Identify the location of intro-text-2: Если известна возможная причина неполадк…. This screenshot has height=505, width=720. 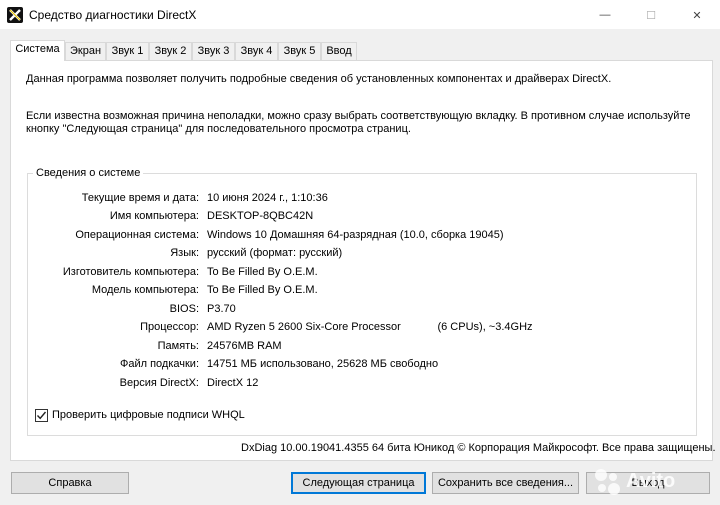
(358, 122).